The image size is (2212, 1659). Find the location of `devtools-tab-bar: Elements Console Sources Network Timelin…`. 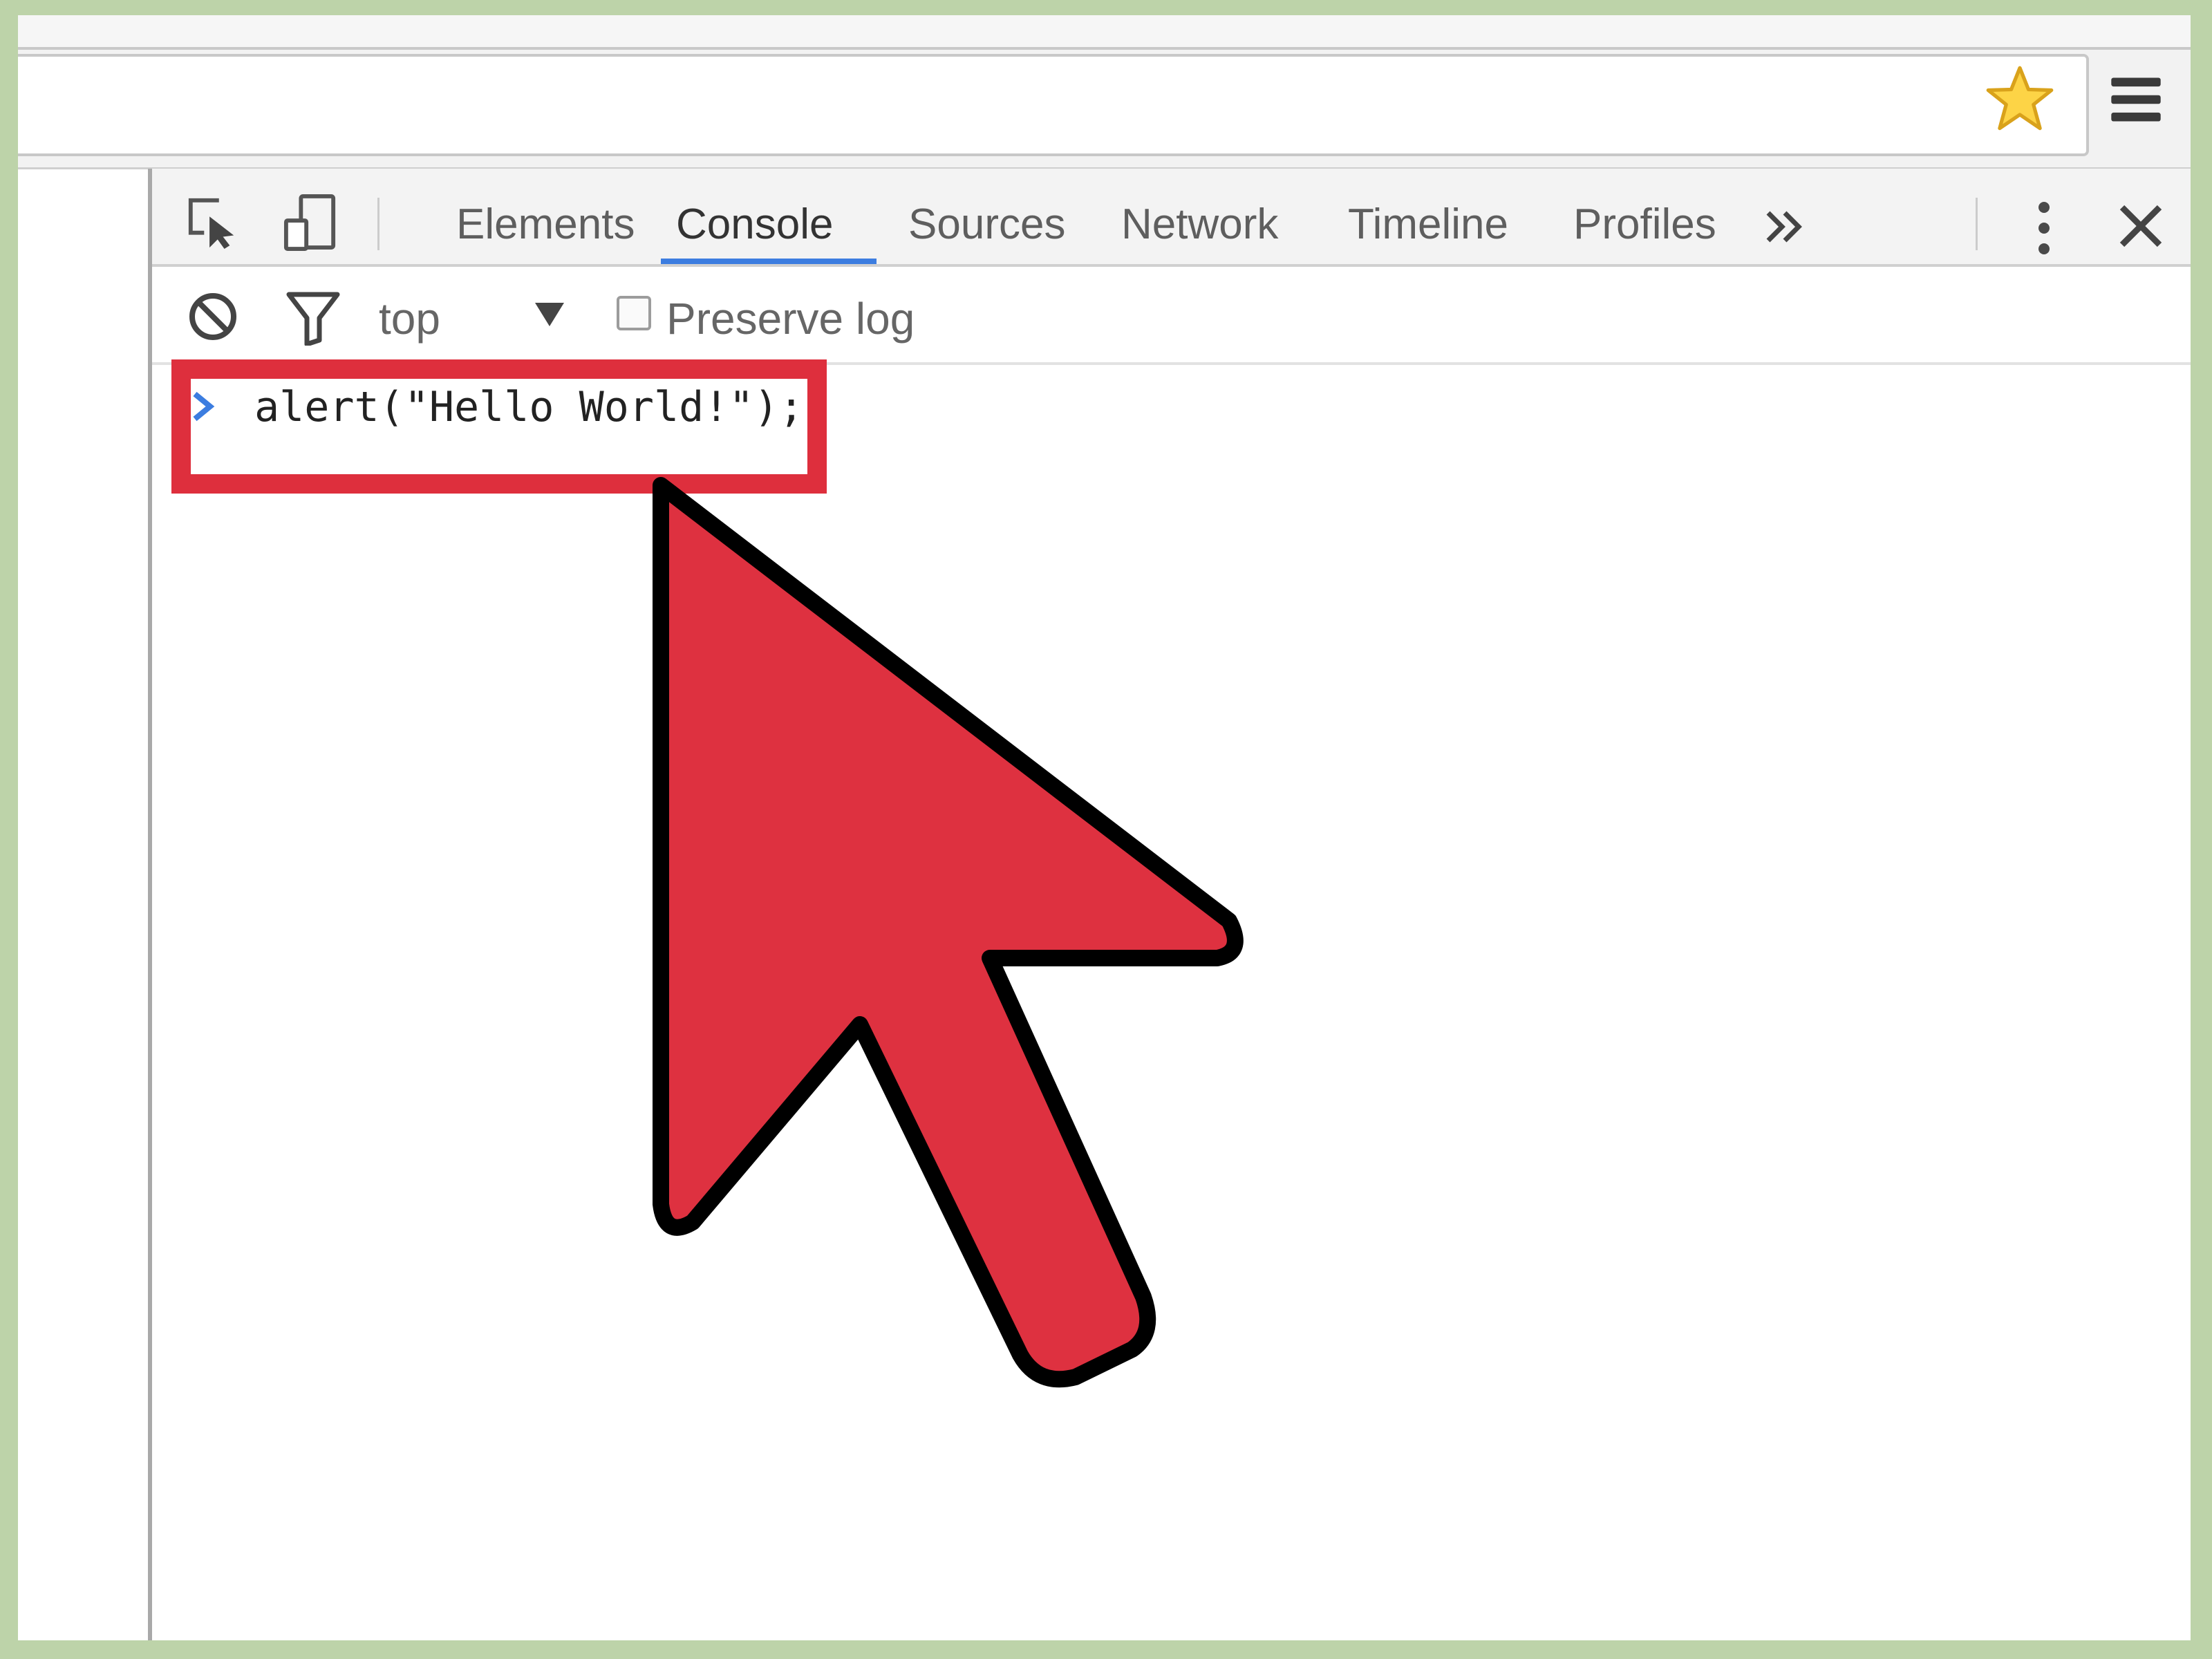

devtools-tab-bar: Elements Console Sources Network Timelin… is located at coordinates (1171, 218).